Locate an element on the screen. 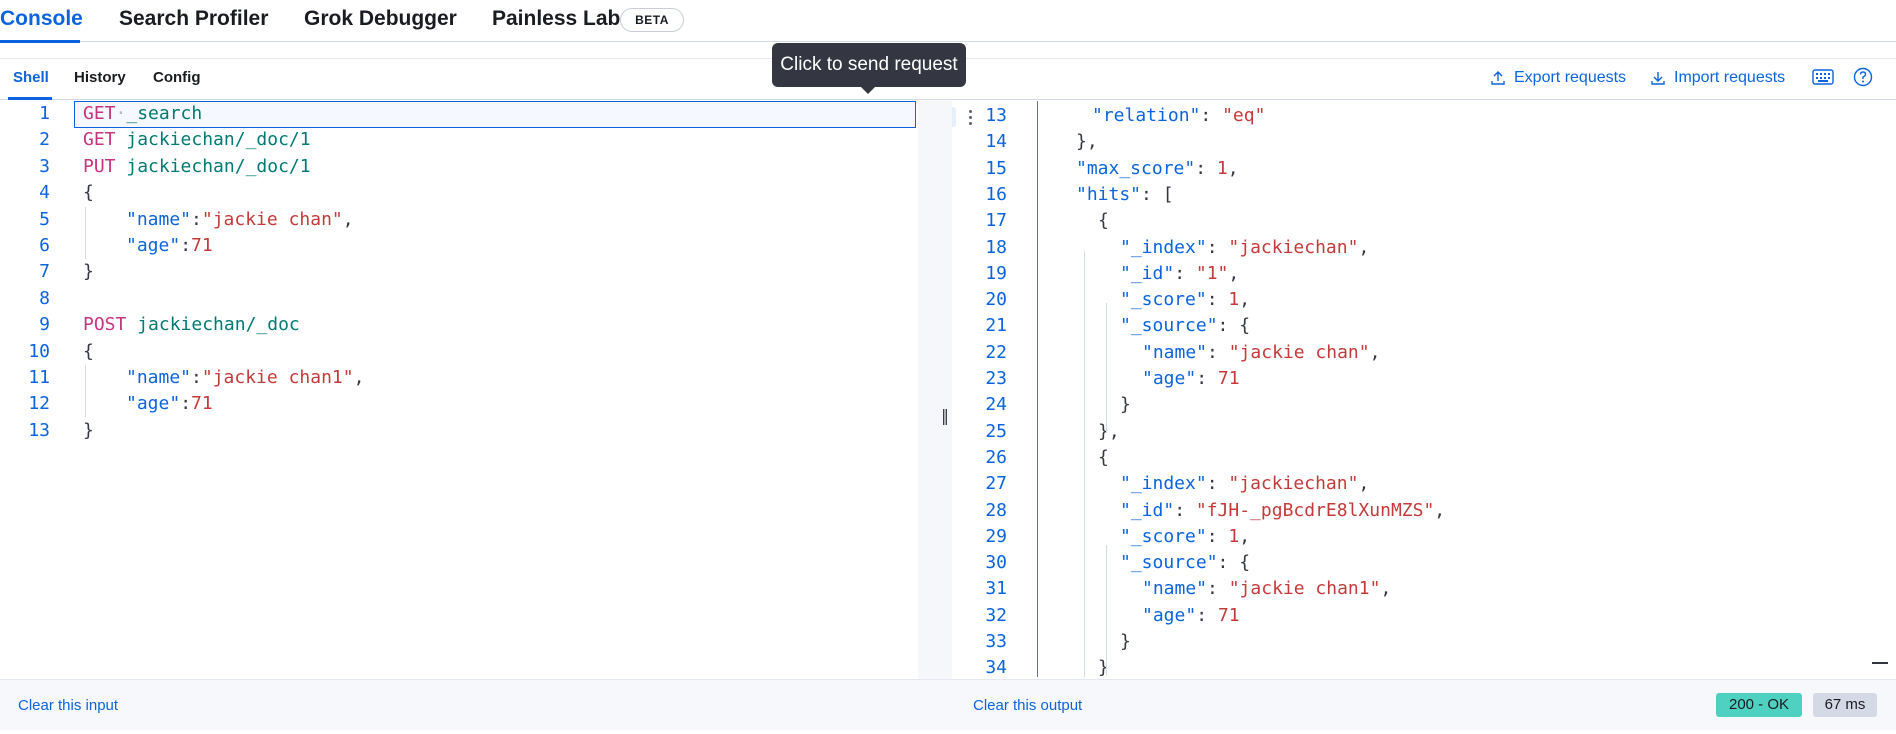 The width and height of the screenshot is (1896, 734). line-number: 7 is located at coordinates (44, 272).